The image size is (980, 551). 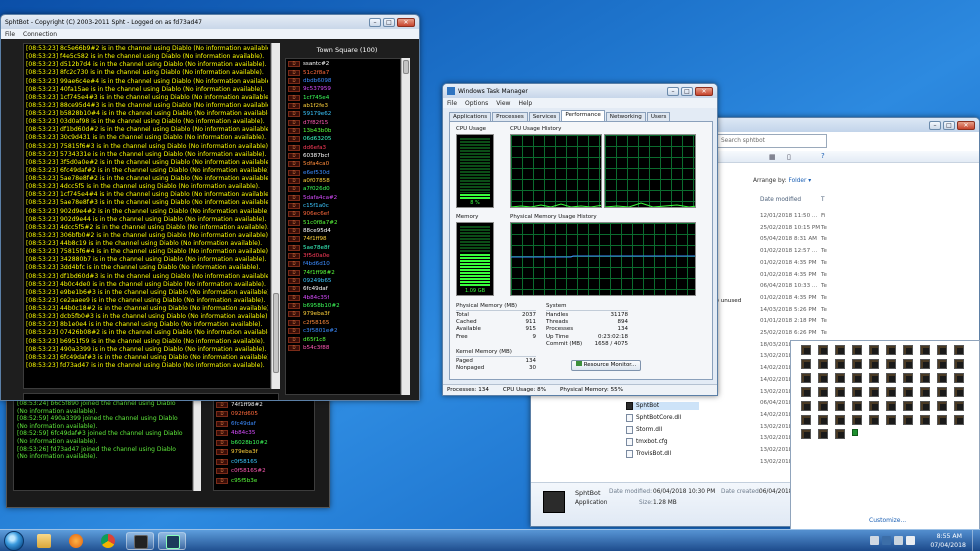 What do you see at coordinates (503, 103) in the screenshot?
I see `menu-view: View` at bounding box center [503, 103].